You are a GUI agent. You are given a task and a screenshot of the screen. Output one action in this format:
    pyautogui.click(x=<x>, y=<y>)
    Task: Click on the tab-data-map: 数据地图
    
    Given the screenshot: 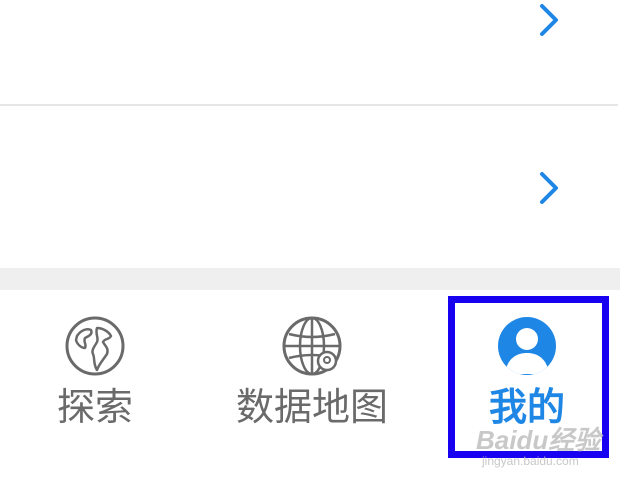 What is the action you would take?
    pyautogui.click(x=312, y=370)
    